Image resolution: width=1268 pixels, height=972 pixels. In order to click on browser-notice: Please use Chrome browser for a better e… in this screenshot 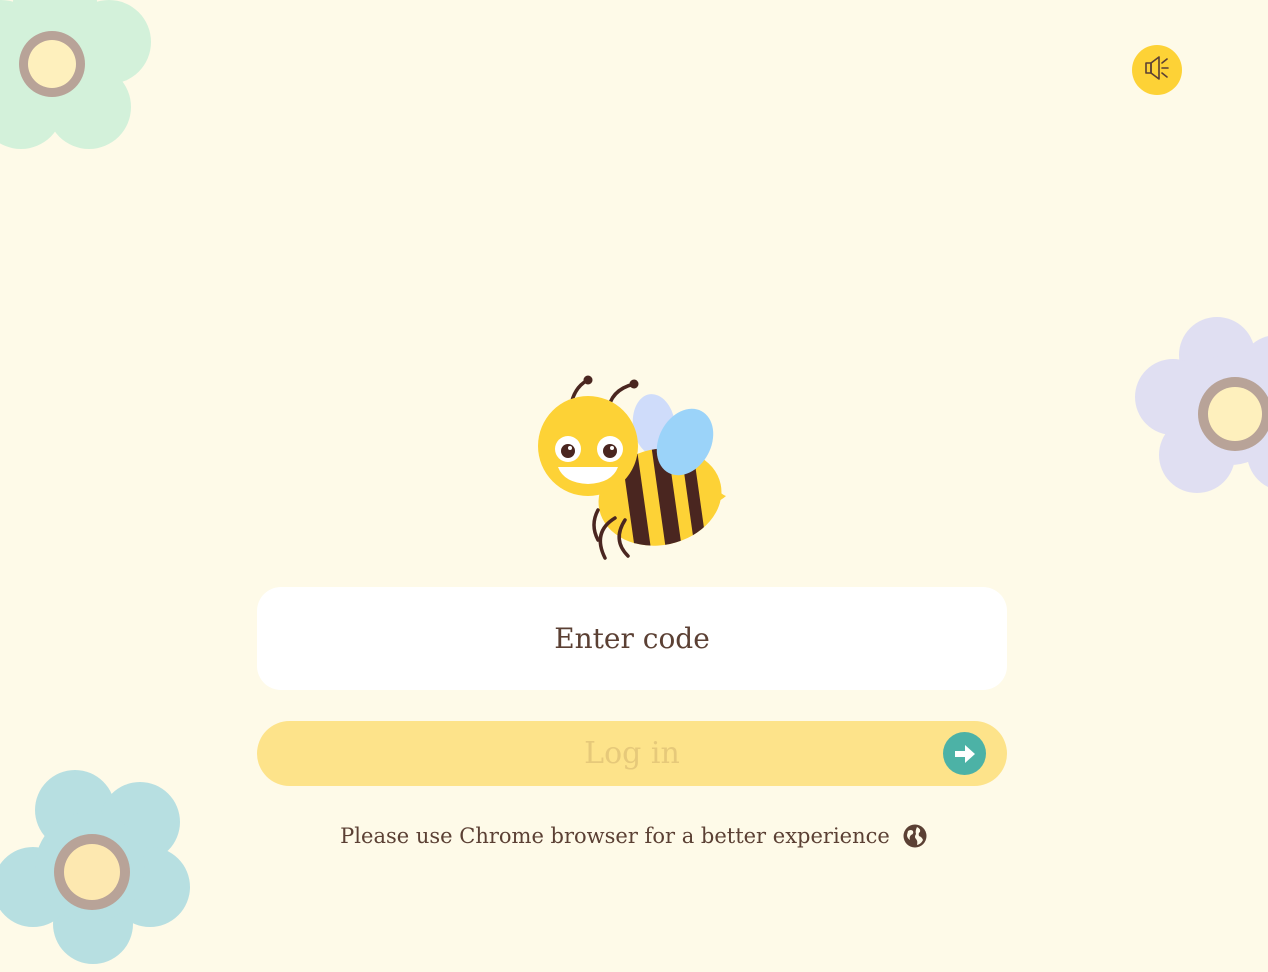, I will do `click(634, 836)`.